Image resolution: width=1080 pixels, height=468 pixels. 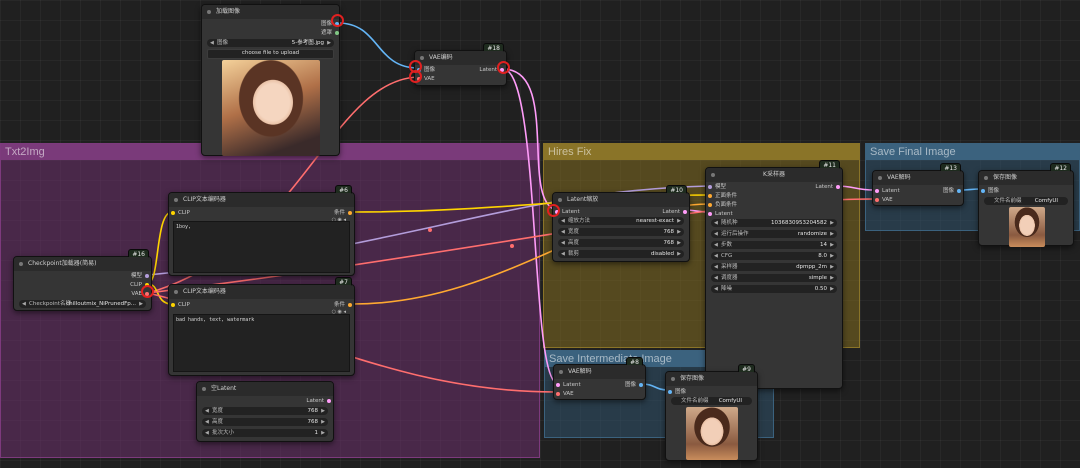 I want to click on output-model: 模型, so click(x=140, y=276).